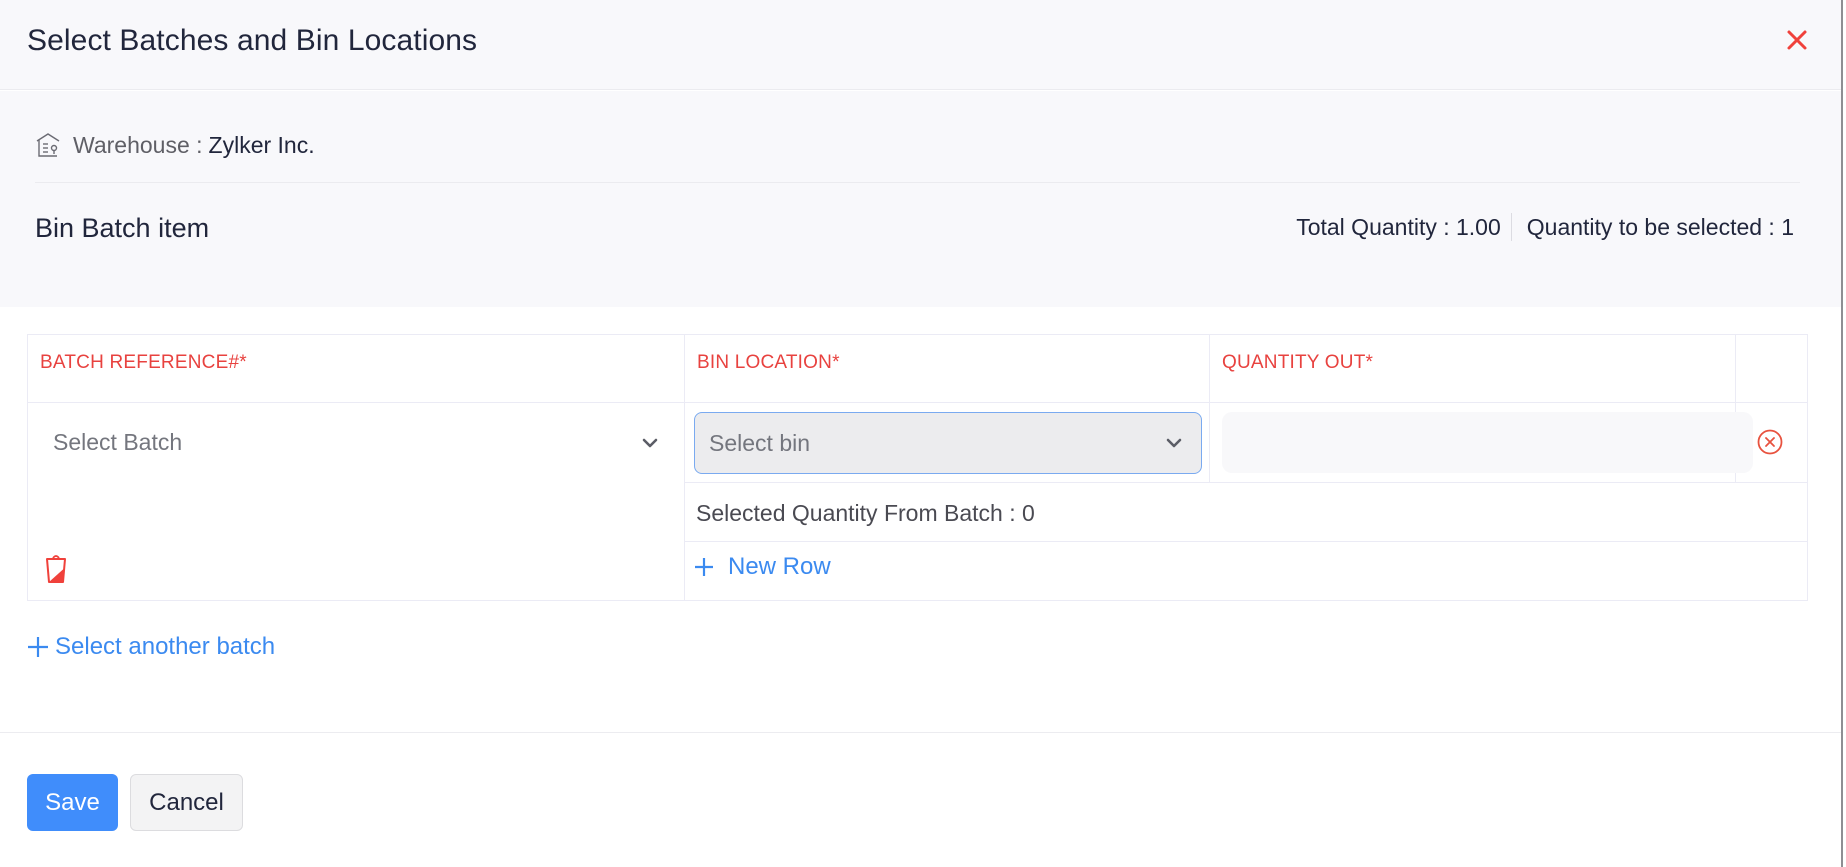  Describe the element at coordinates (948, 443) in the screenshot. I see `bin-select: Select bin` at that location.